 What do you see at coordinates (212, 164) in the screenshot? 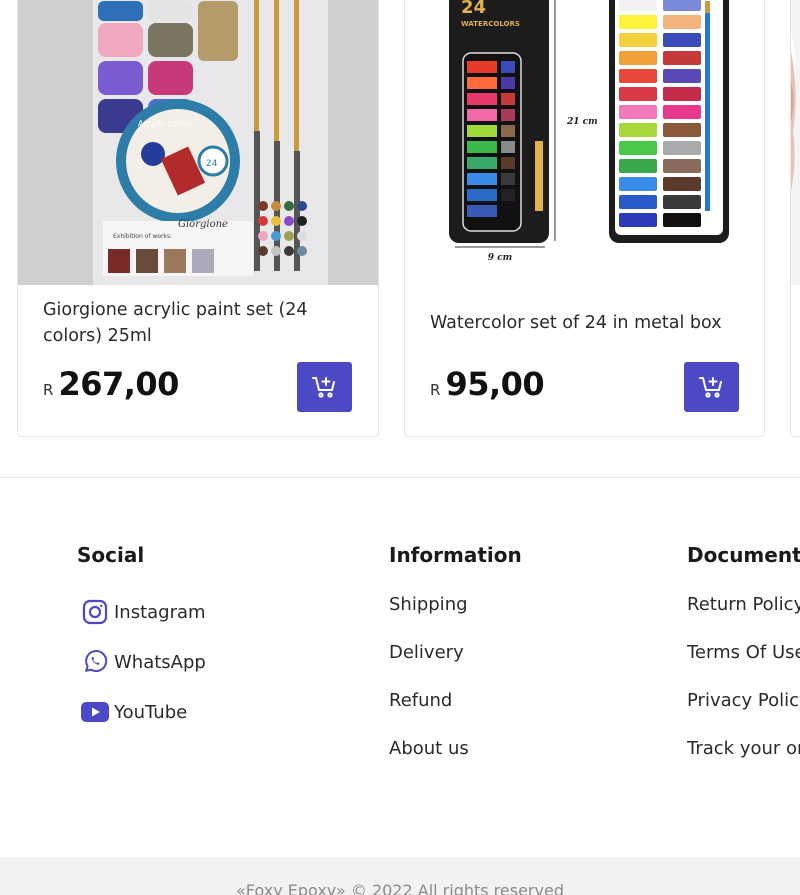
I see `label-count: 24` at bounding box center [212, 164].